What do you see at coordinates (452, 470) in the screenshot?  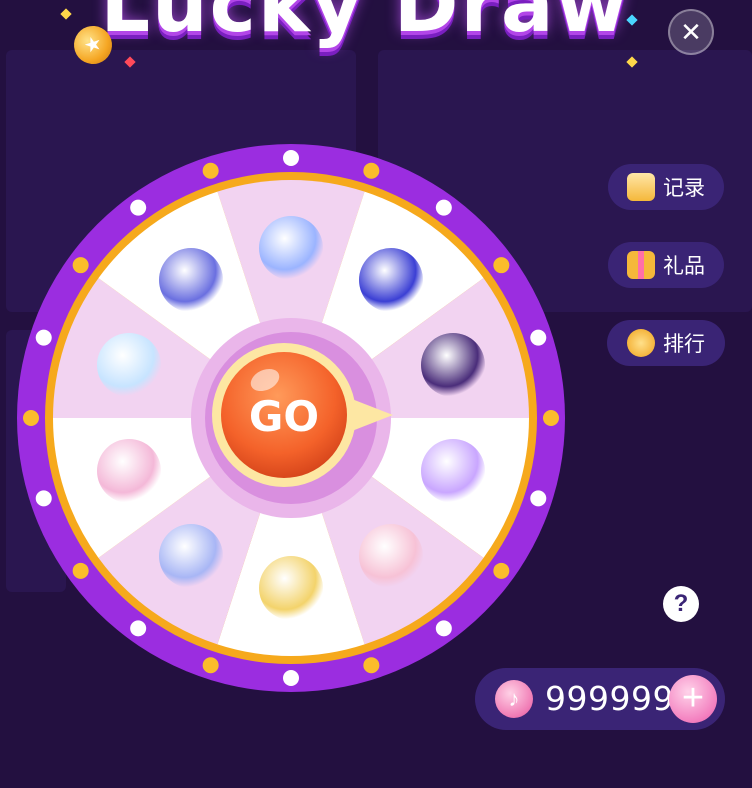 I see `heart-ring-gift-icon` at bounding box center [452, 470].